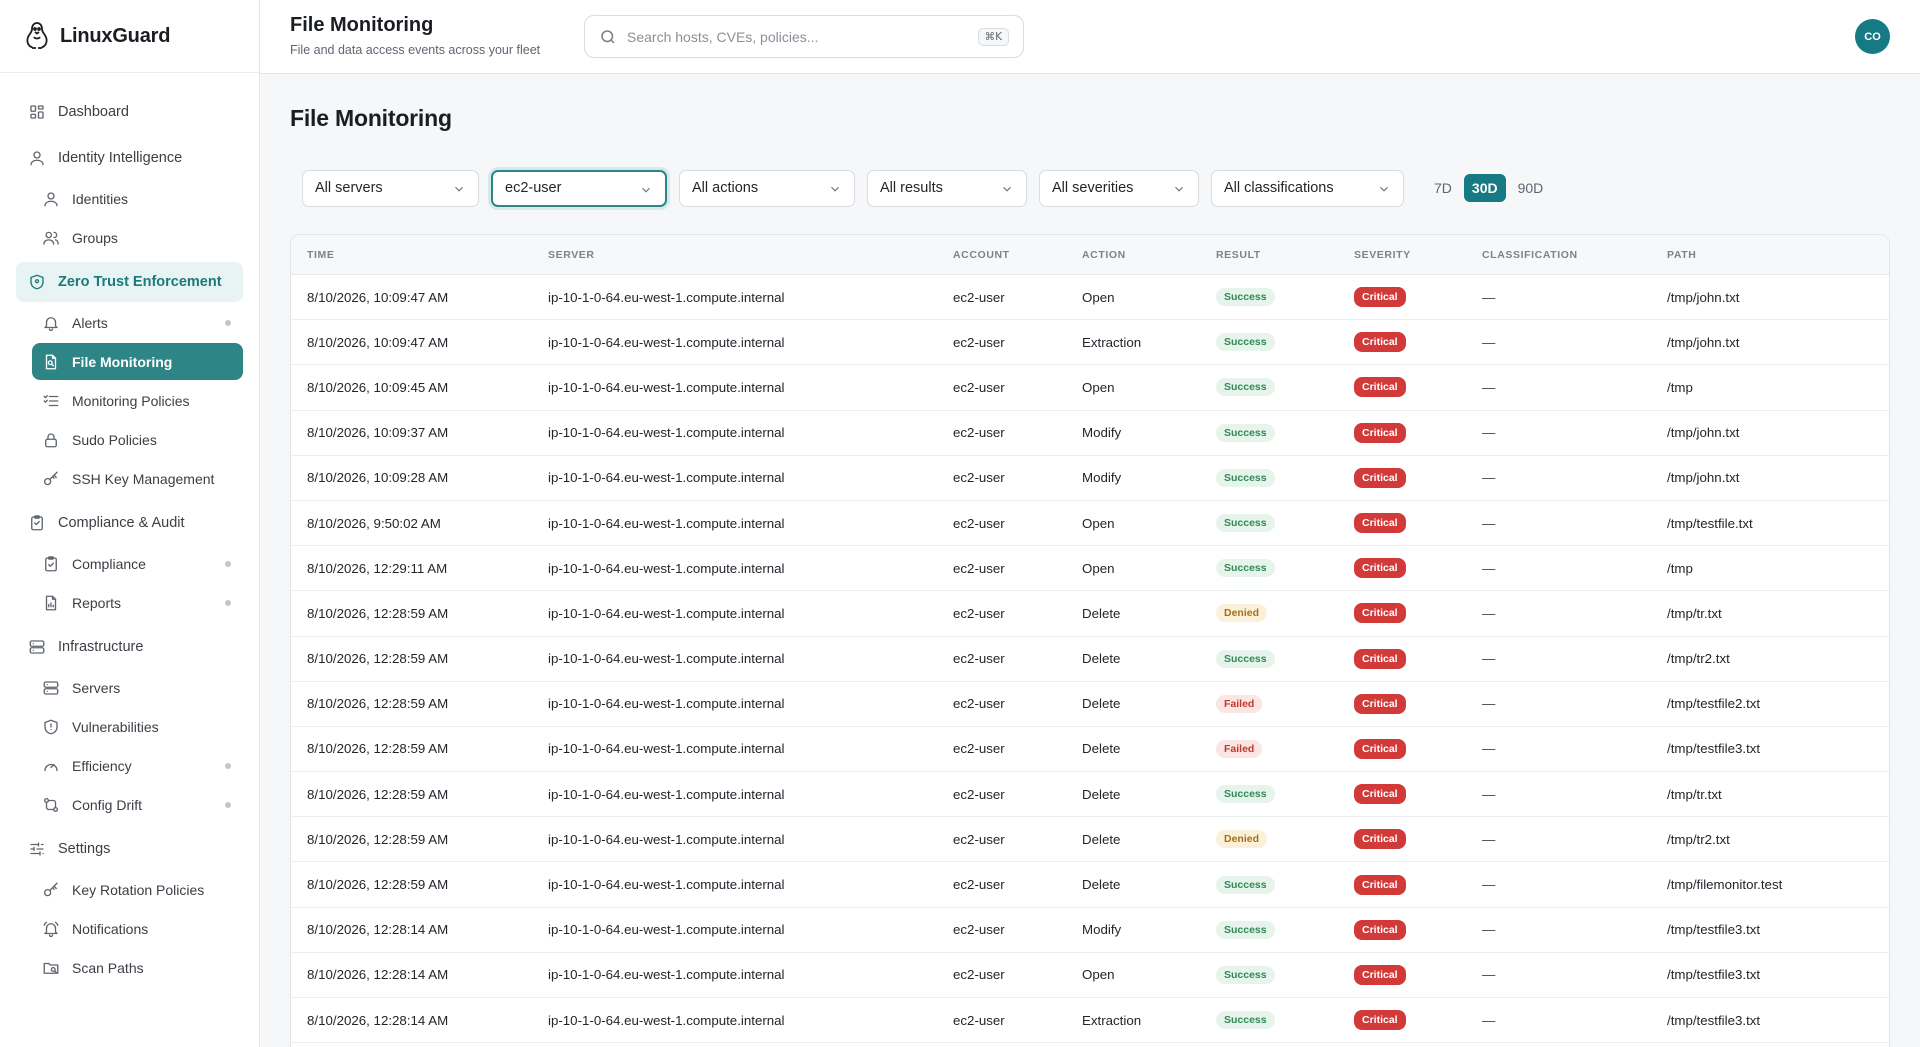  Describe the element at coordinates (1484, 188) in the screenshot. I see `range-30d-button: 30D` at that location.